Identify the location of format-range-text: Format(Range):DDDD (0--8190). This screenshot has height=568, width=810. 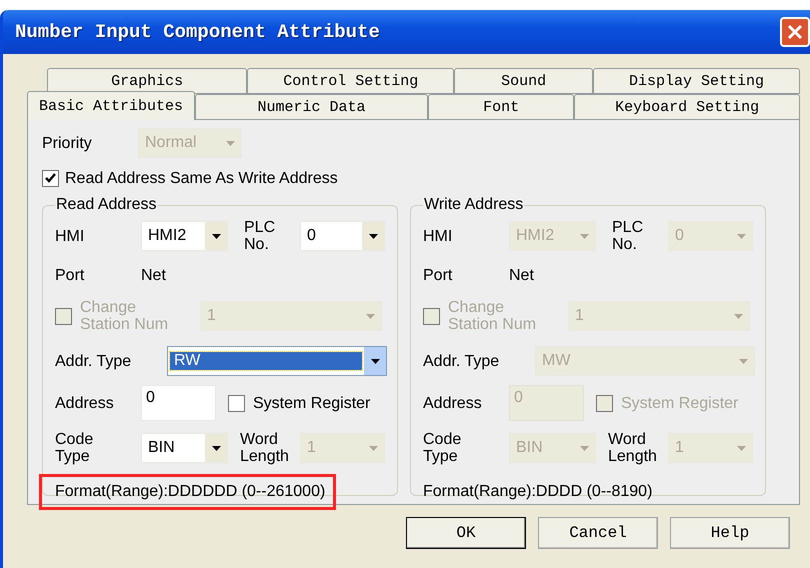
(538, 492).